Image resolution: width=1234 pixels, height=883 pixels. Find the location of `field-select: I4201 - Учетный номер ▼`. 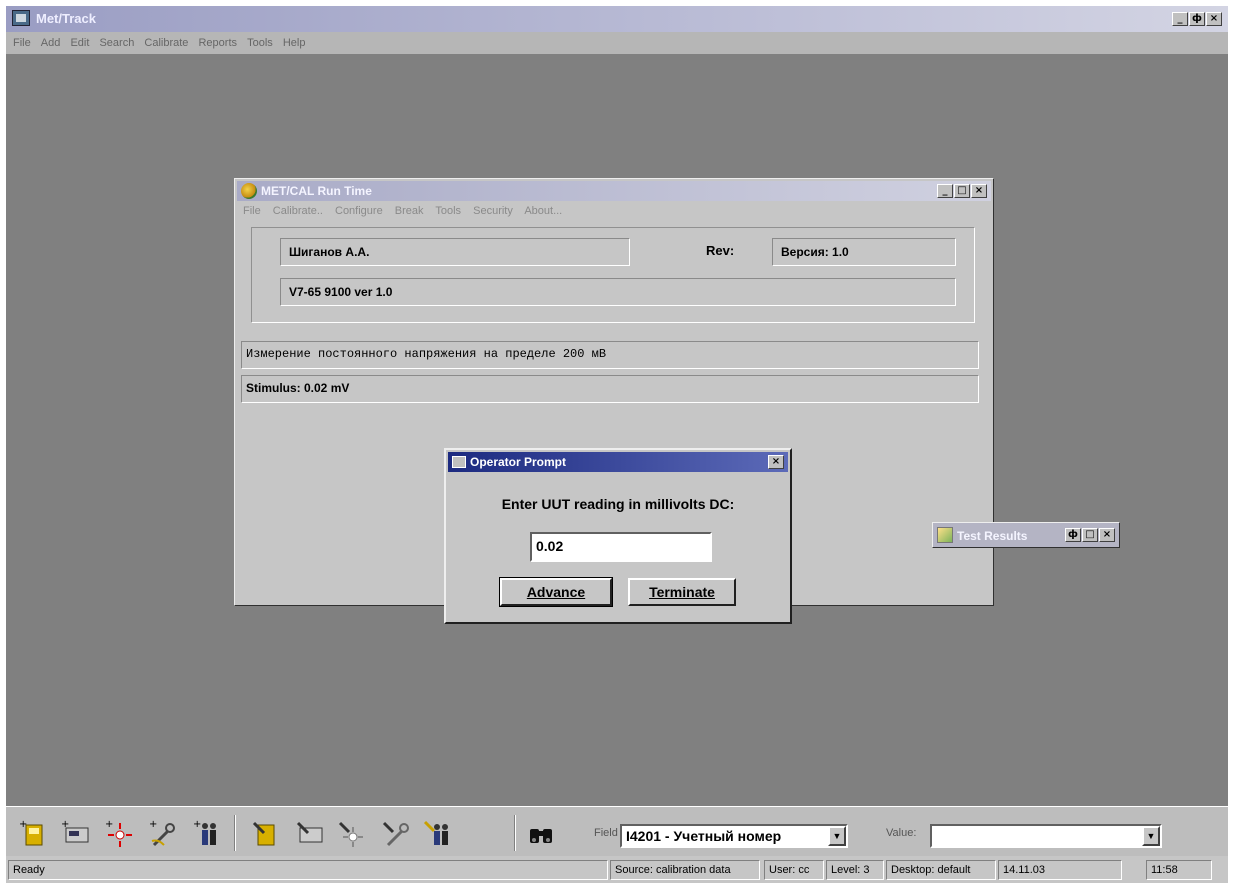

field-select: I4201 - Учетный номер ▼ is located at coordinates (734, 836).